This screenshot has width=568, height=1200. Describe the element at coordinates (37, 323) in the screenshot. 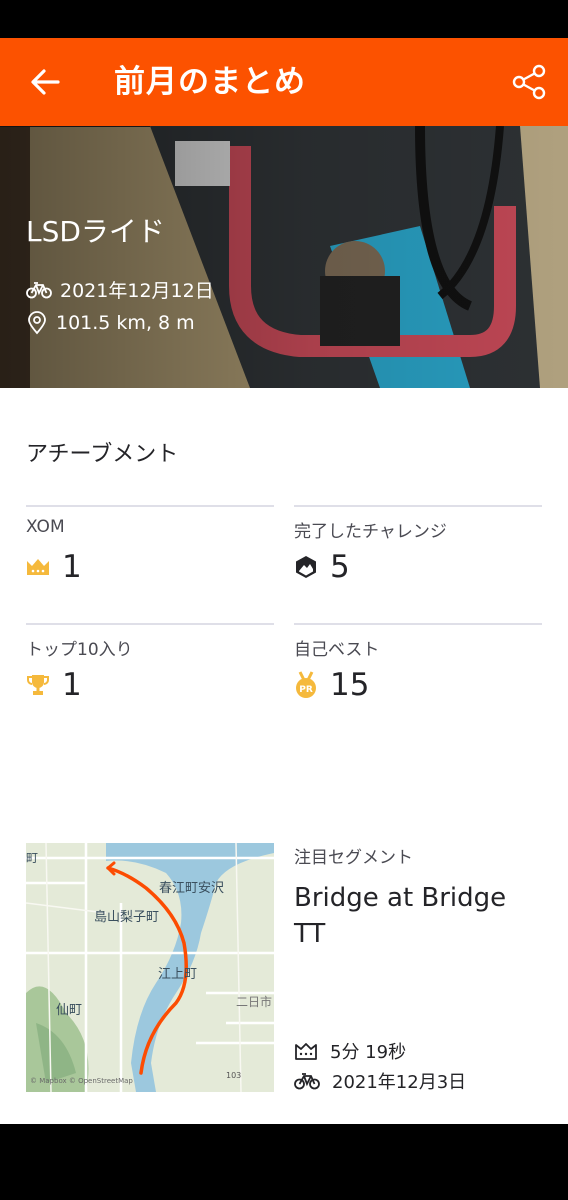

I see `location-pin-icon` at that location.